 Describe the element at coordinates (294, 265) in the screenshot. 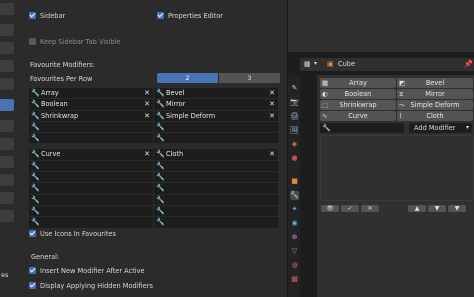

I see `material-tab-icon: ◍` at that location.